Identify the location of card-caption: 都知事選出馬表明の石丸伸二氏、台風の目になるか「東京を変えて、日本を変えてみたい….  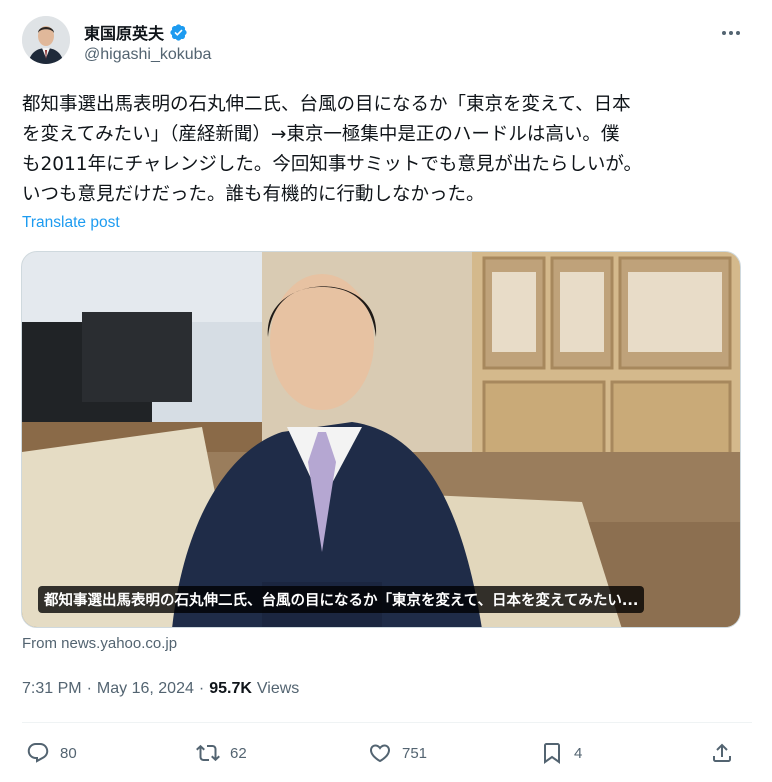
(341, 599).